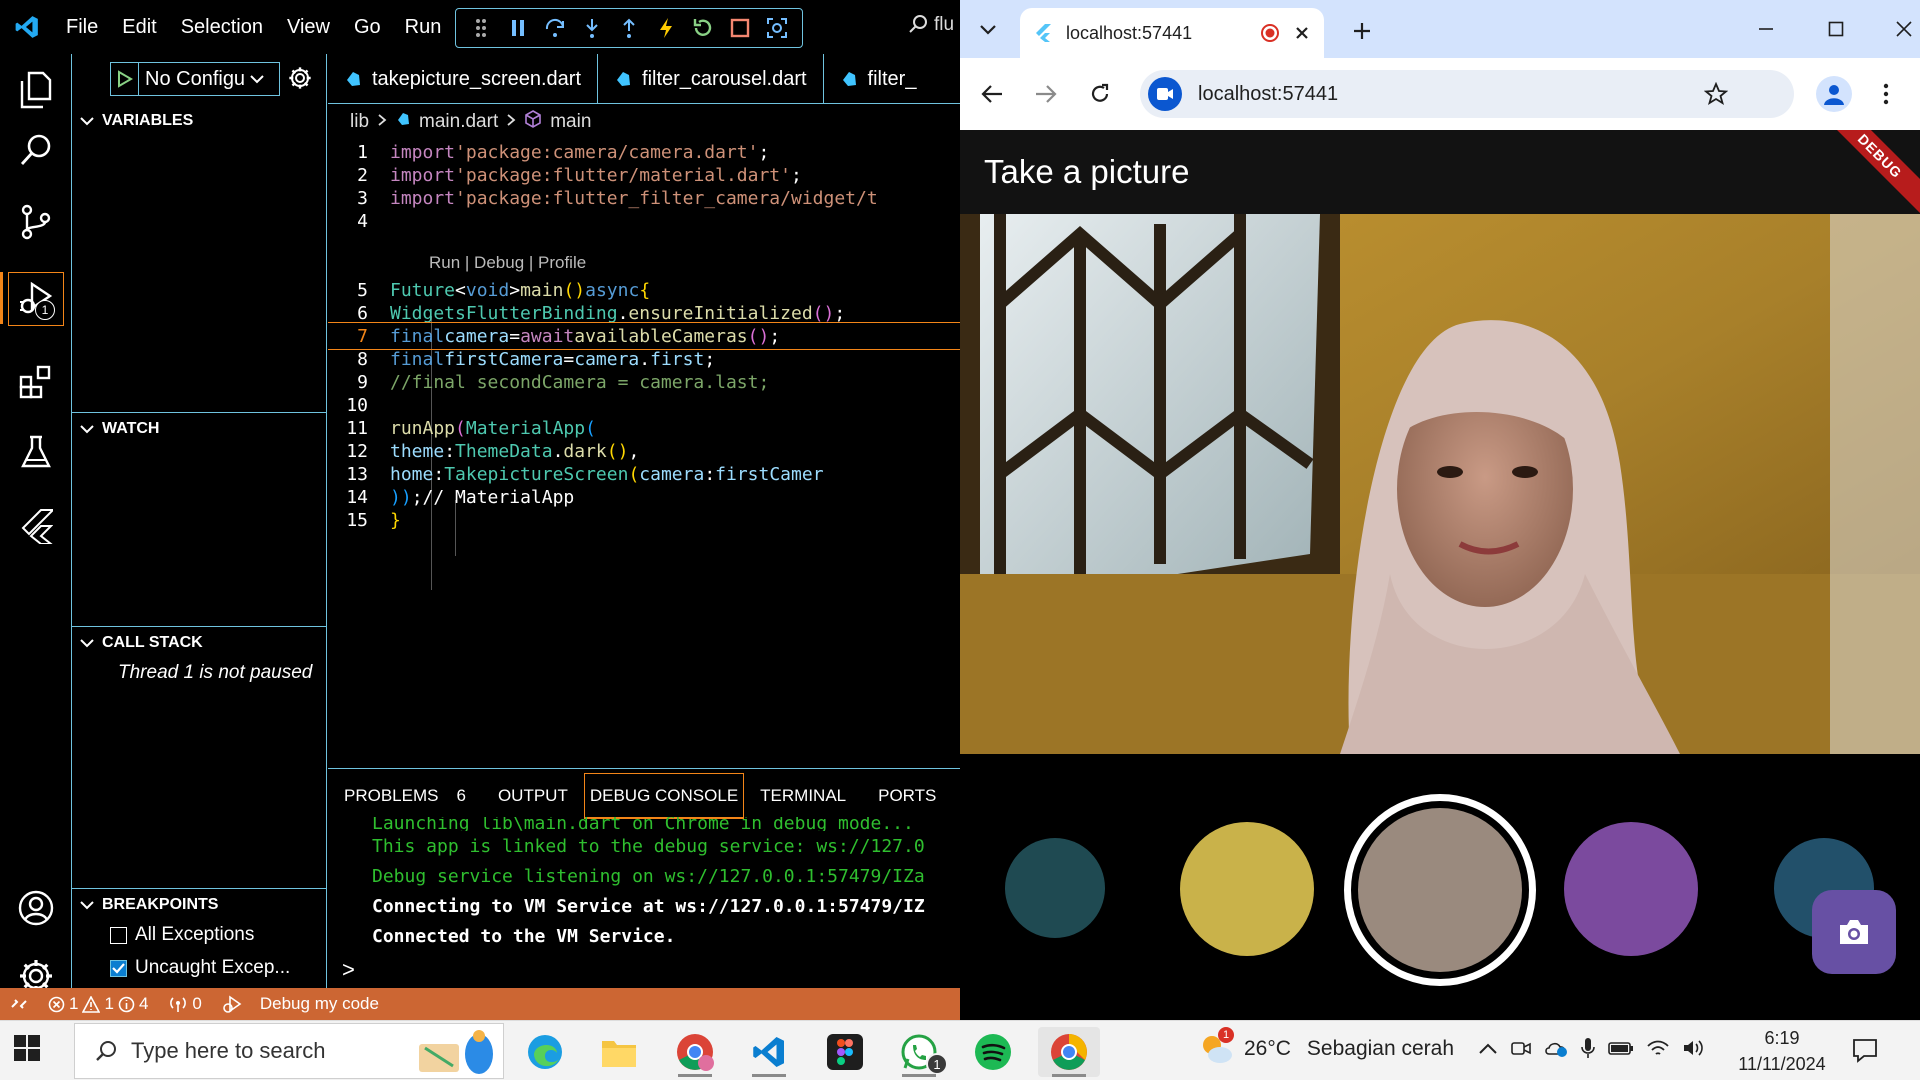 This screenshot has width=1920, height=1080. Describe the element at coordinates (1694, 1050) in the screenshot. I see `volume-icon` at that location.